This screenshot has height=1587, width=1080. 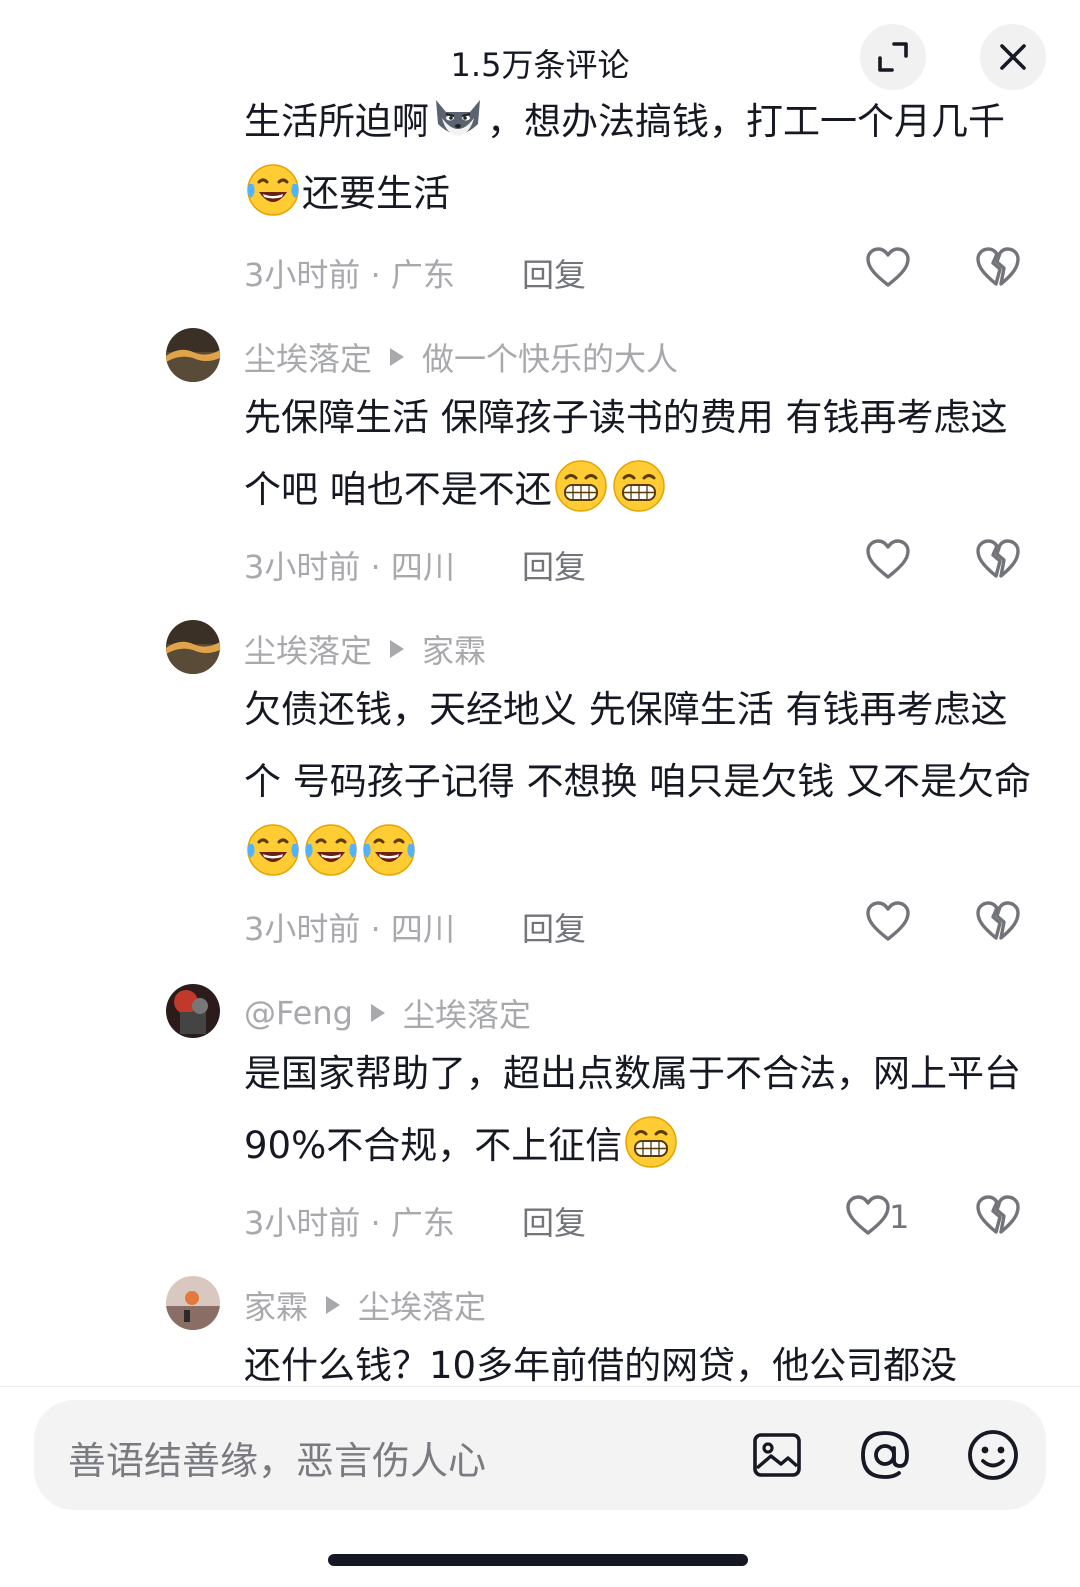 I want to click on comment-text: 是国家帮助了，超出点数属于不合法，网上平台90%不合规，不上征信, so click(x=639, y=1110).